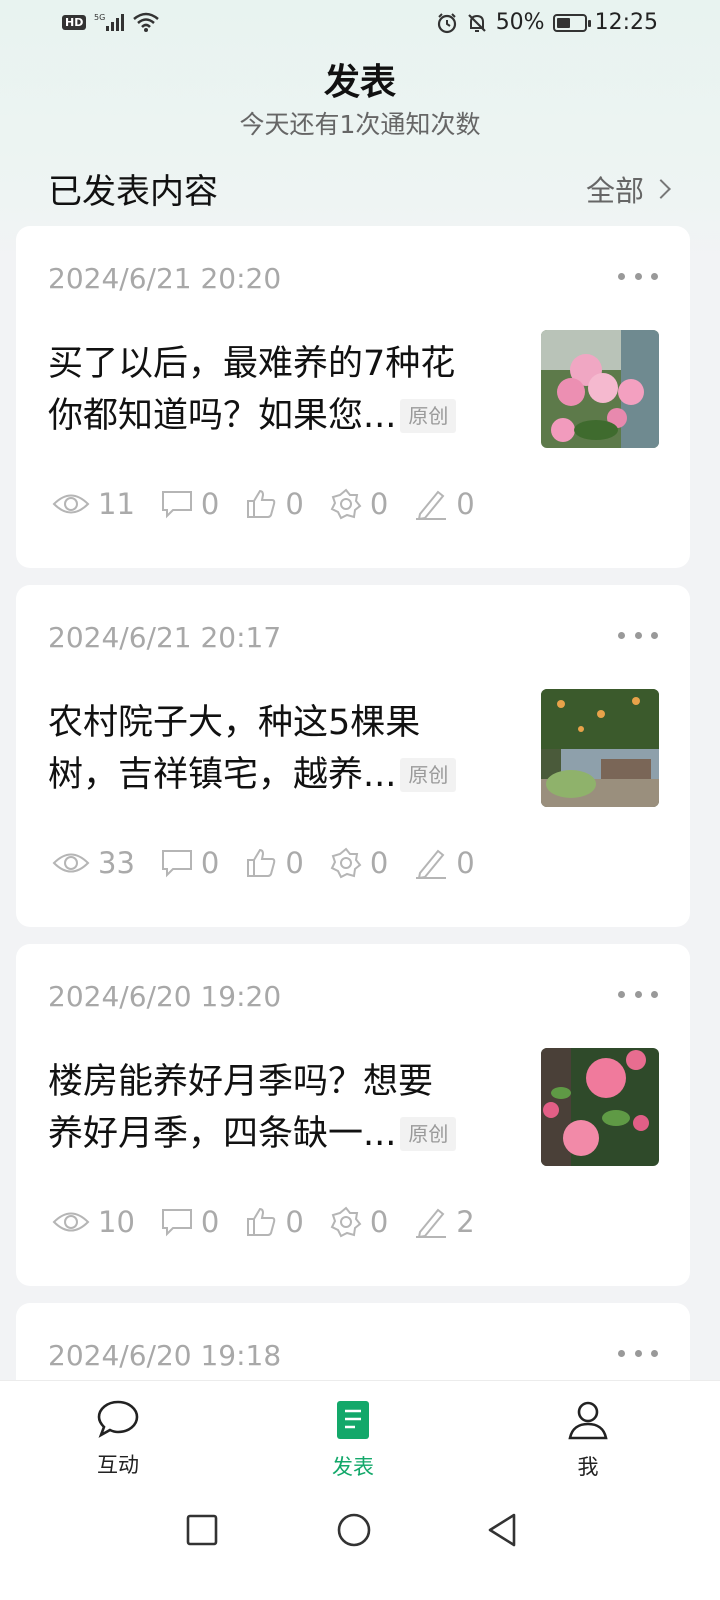 The image size is (720, 1600). Describe the element at coordinates (165, 637) in the screenshot. I see `post-date: 2024/6/21 20:17` at that location.